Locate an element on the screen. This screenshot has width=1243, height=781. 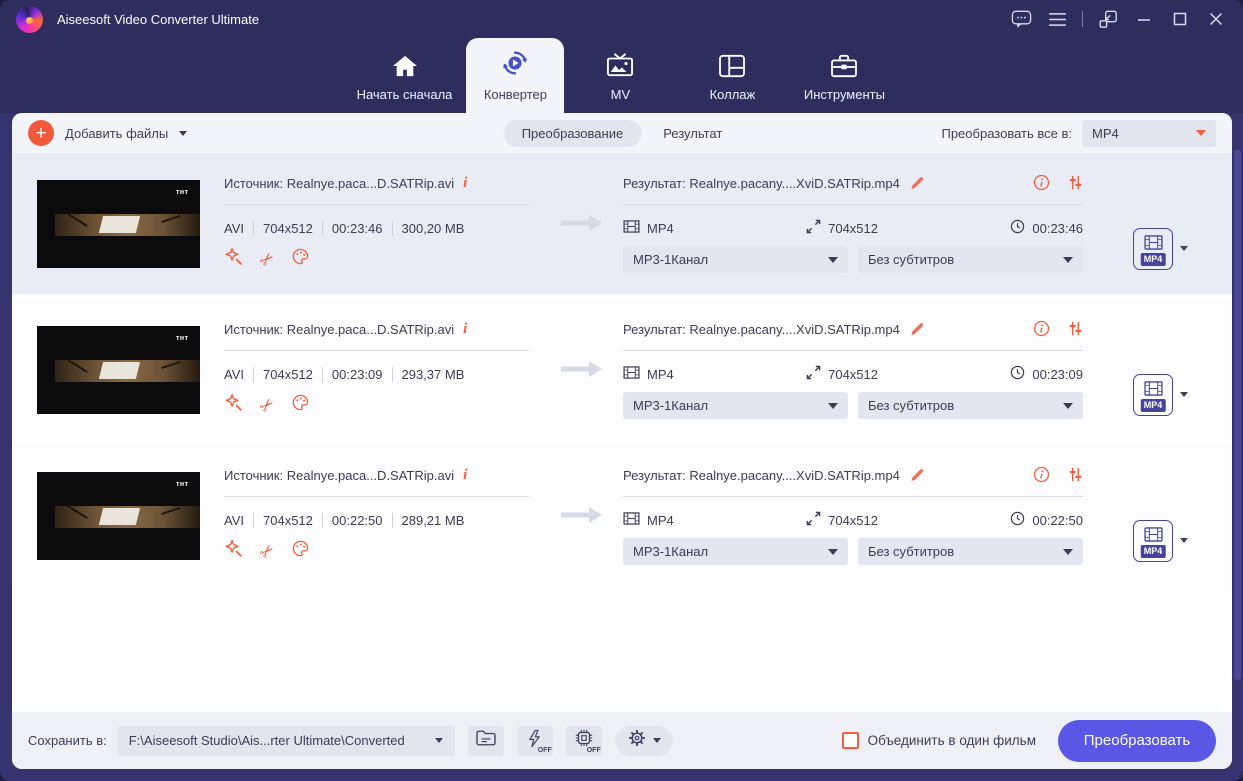
minimize-icon is located at coordinates (1144, 19).